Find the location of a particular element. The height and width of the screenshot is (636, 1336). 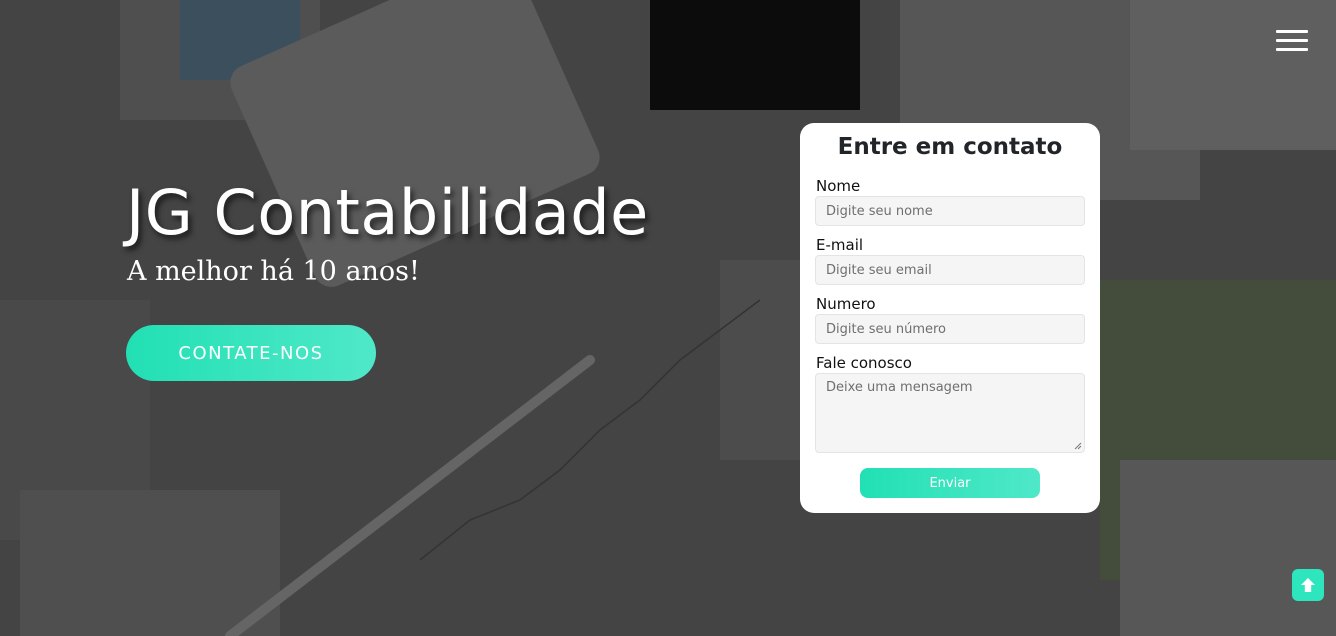

email-label: E-mail is located at coordinates (840, 245).